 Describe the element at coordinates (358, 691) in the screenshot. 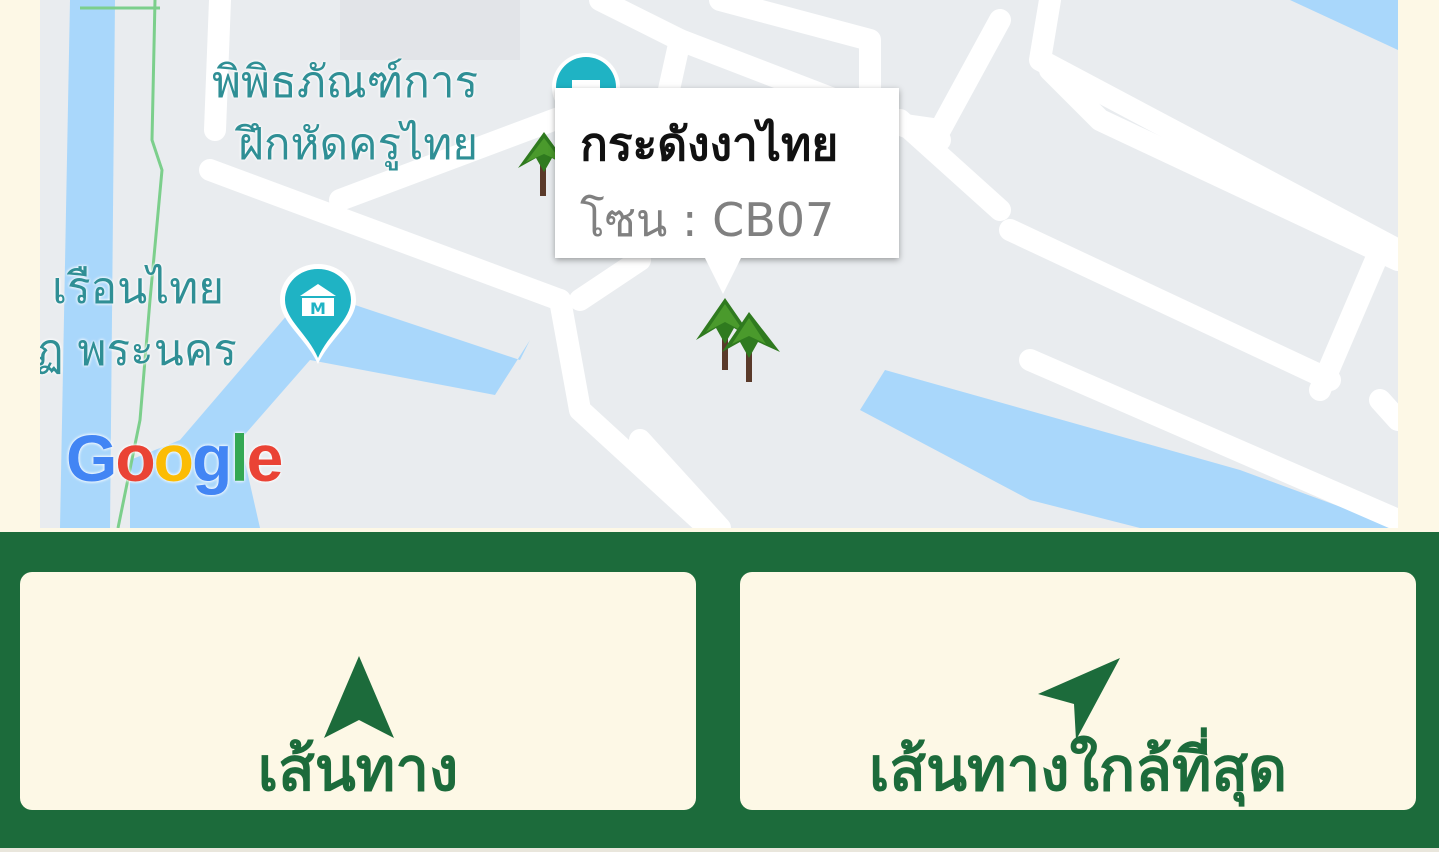

I see `route-button: เส้นทาง` at that location.